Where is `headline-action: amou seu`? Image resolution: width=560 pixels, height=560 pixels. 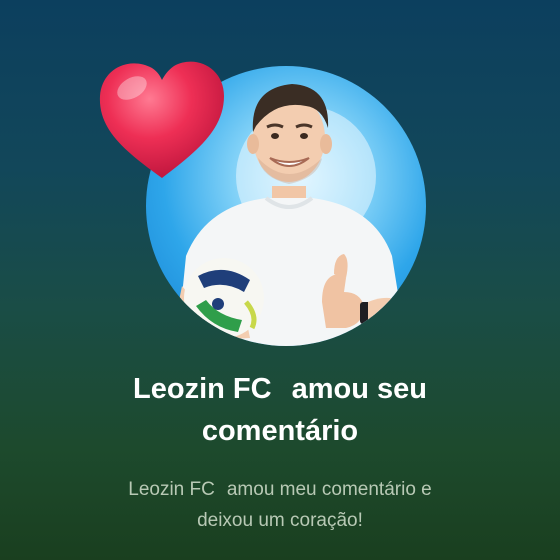 headline-action: amou seu is located at coordinates (359, 389).